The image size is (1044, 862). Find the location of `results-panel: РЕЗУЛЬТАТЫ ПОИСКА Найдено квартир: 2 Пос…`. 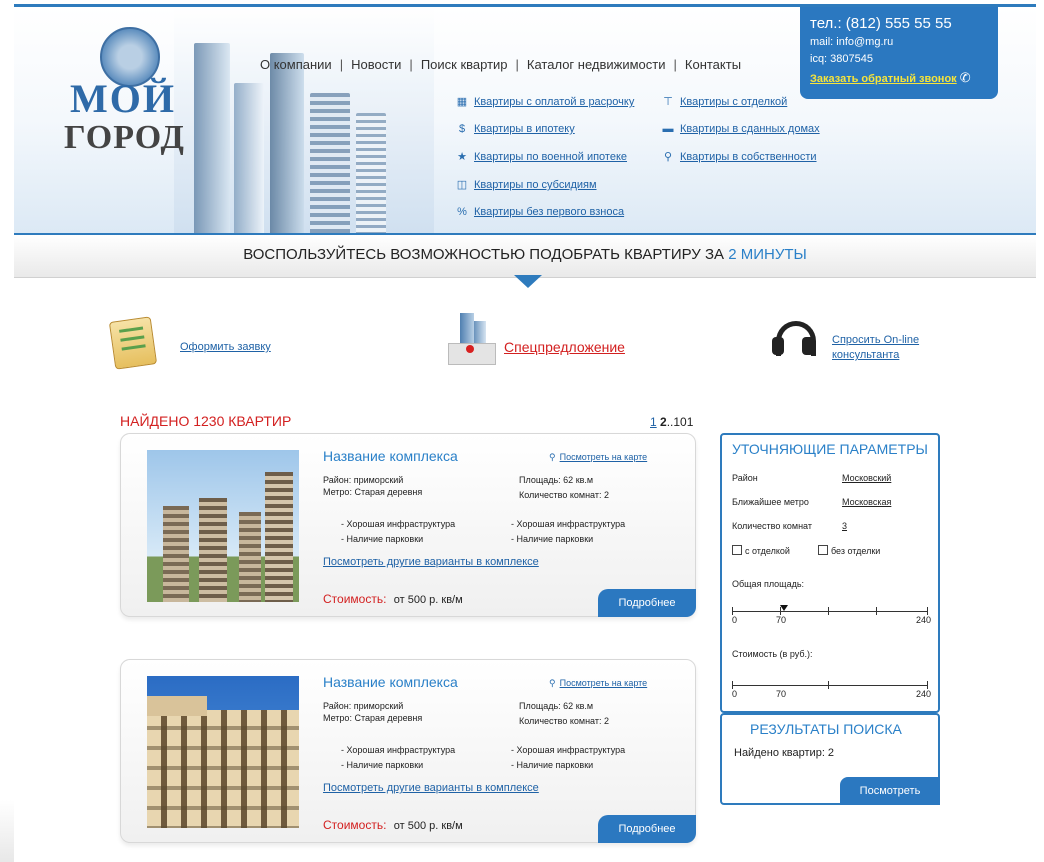

results-panel: РЕЗУЛЬТАТЫ ПОИСКА Найдено квартир: 2 Пос… is located at coordinates (830, 759).